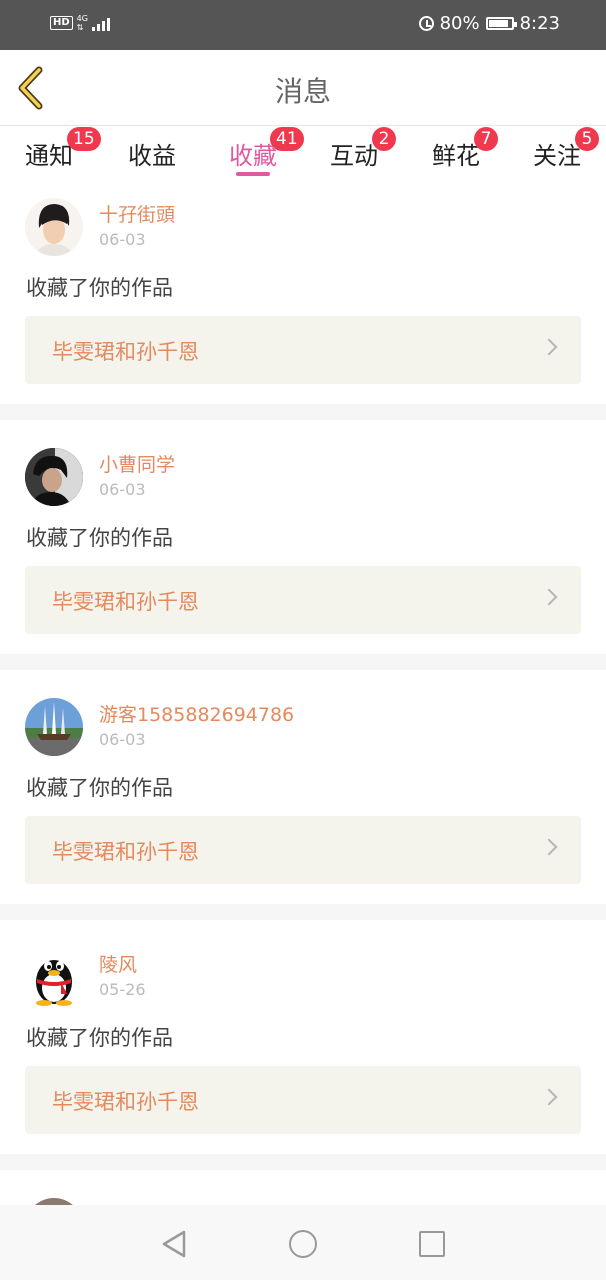 Image resolution: width=606 pixels, height=1280 pixels. Describe the element at coordinates (100, 23) in the screenshot. I see `signal-icon` at that location.